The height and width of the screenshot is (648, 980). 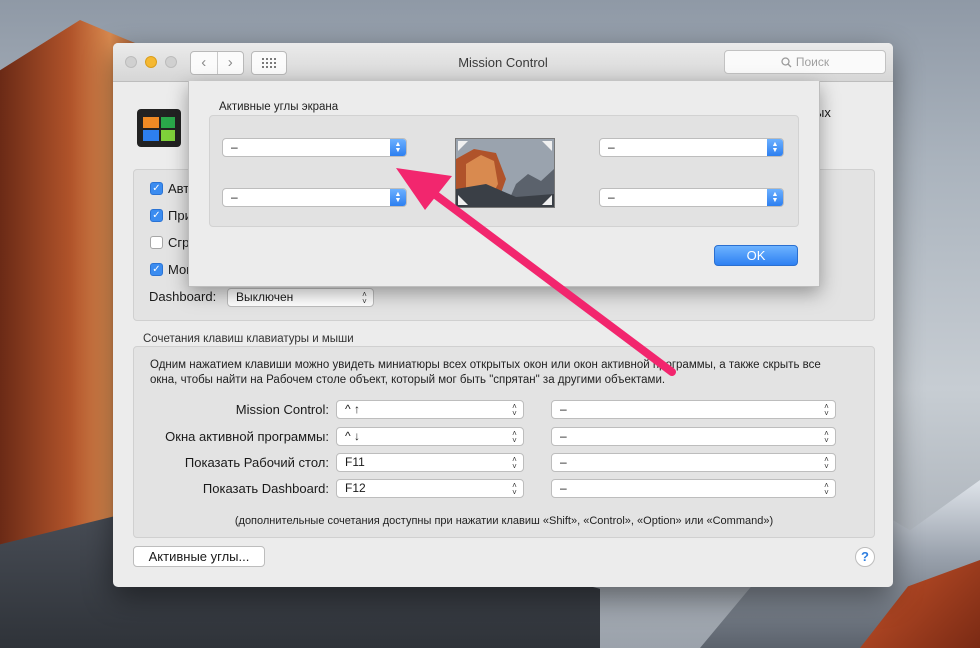 I want to click on checkbox-label: Авт, so click(x=179, y=188).